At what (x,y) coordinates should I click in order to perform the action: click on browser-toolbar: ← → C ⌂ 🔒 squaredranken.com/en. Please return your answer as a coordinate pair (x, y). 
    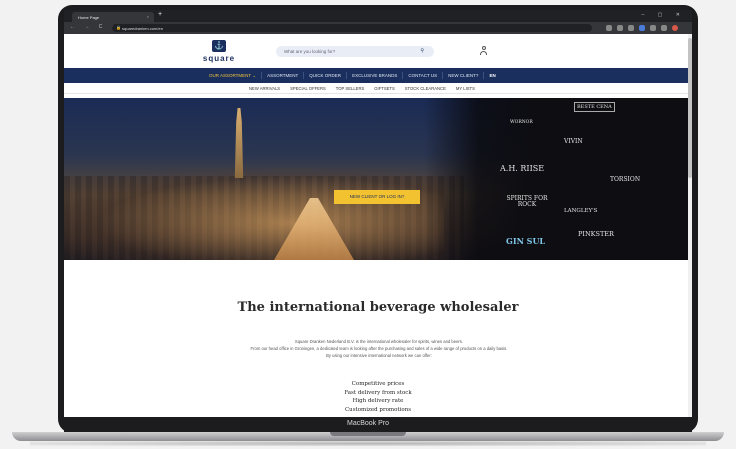
    Looking at the image, I should click on (378, 28).